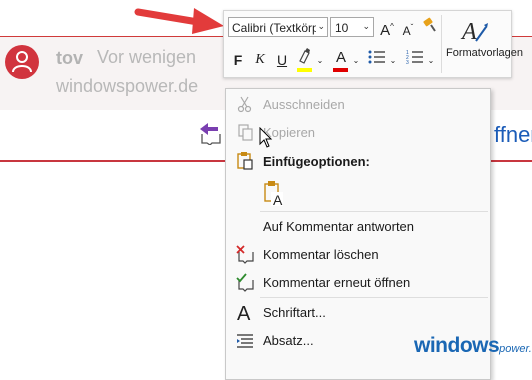  What do you see at coordinates (238, 60) in the screenshot?
I see `bold-button: F` at bounding box center [238, 60].